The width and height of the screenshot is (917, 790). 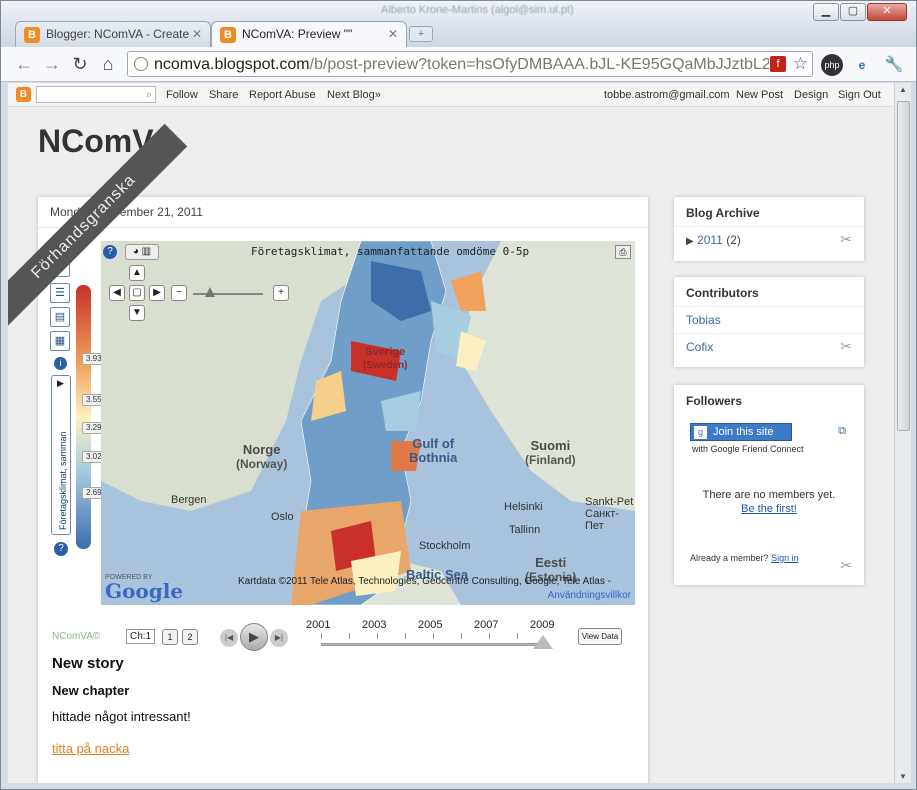 I want to click on year-label: 2007, so click(x=486, y=625).